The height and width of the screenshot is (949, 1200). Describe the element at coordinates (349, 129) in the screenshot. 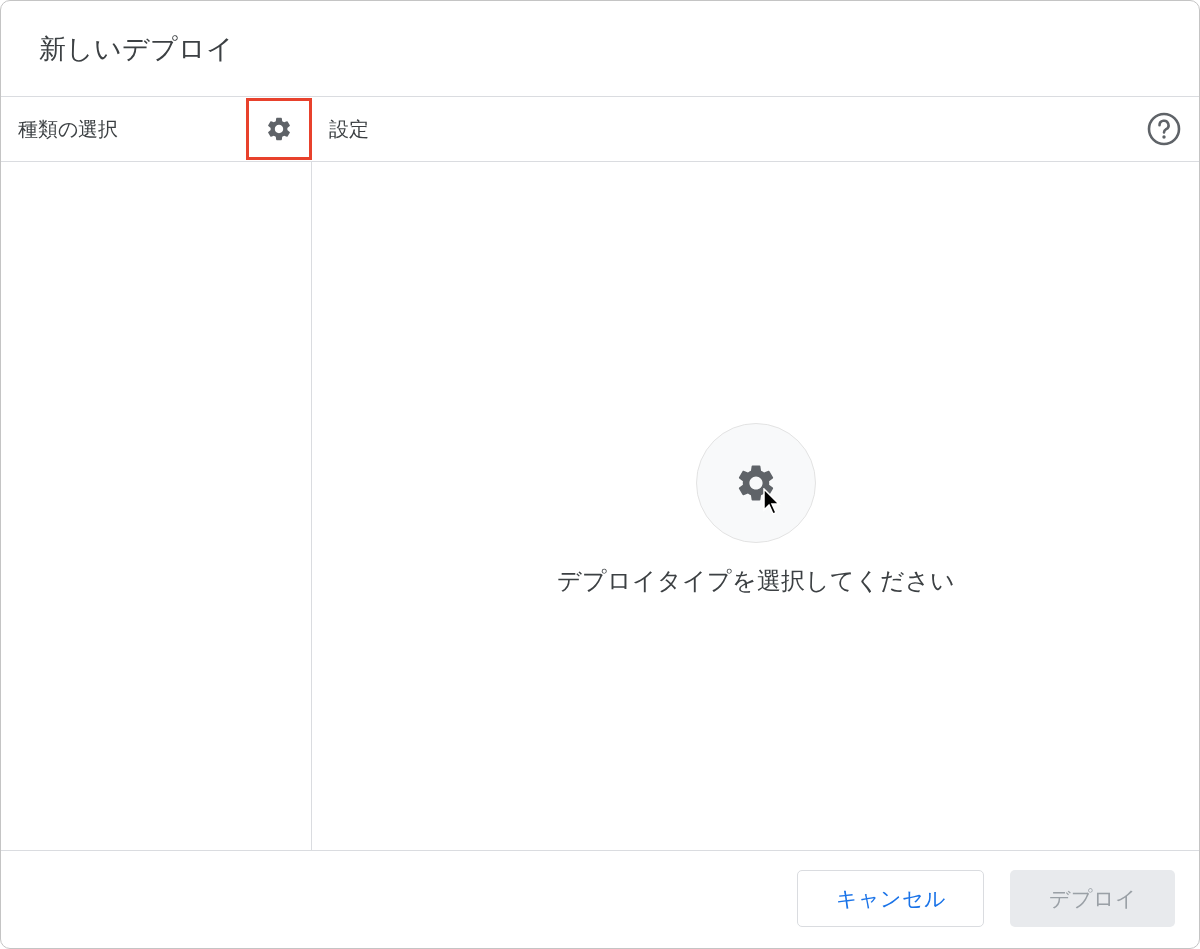

I see `panel-title: 設定` at that location.